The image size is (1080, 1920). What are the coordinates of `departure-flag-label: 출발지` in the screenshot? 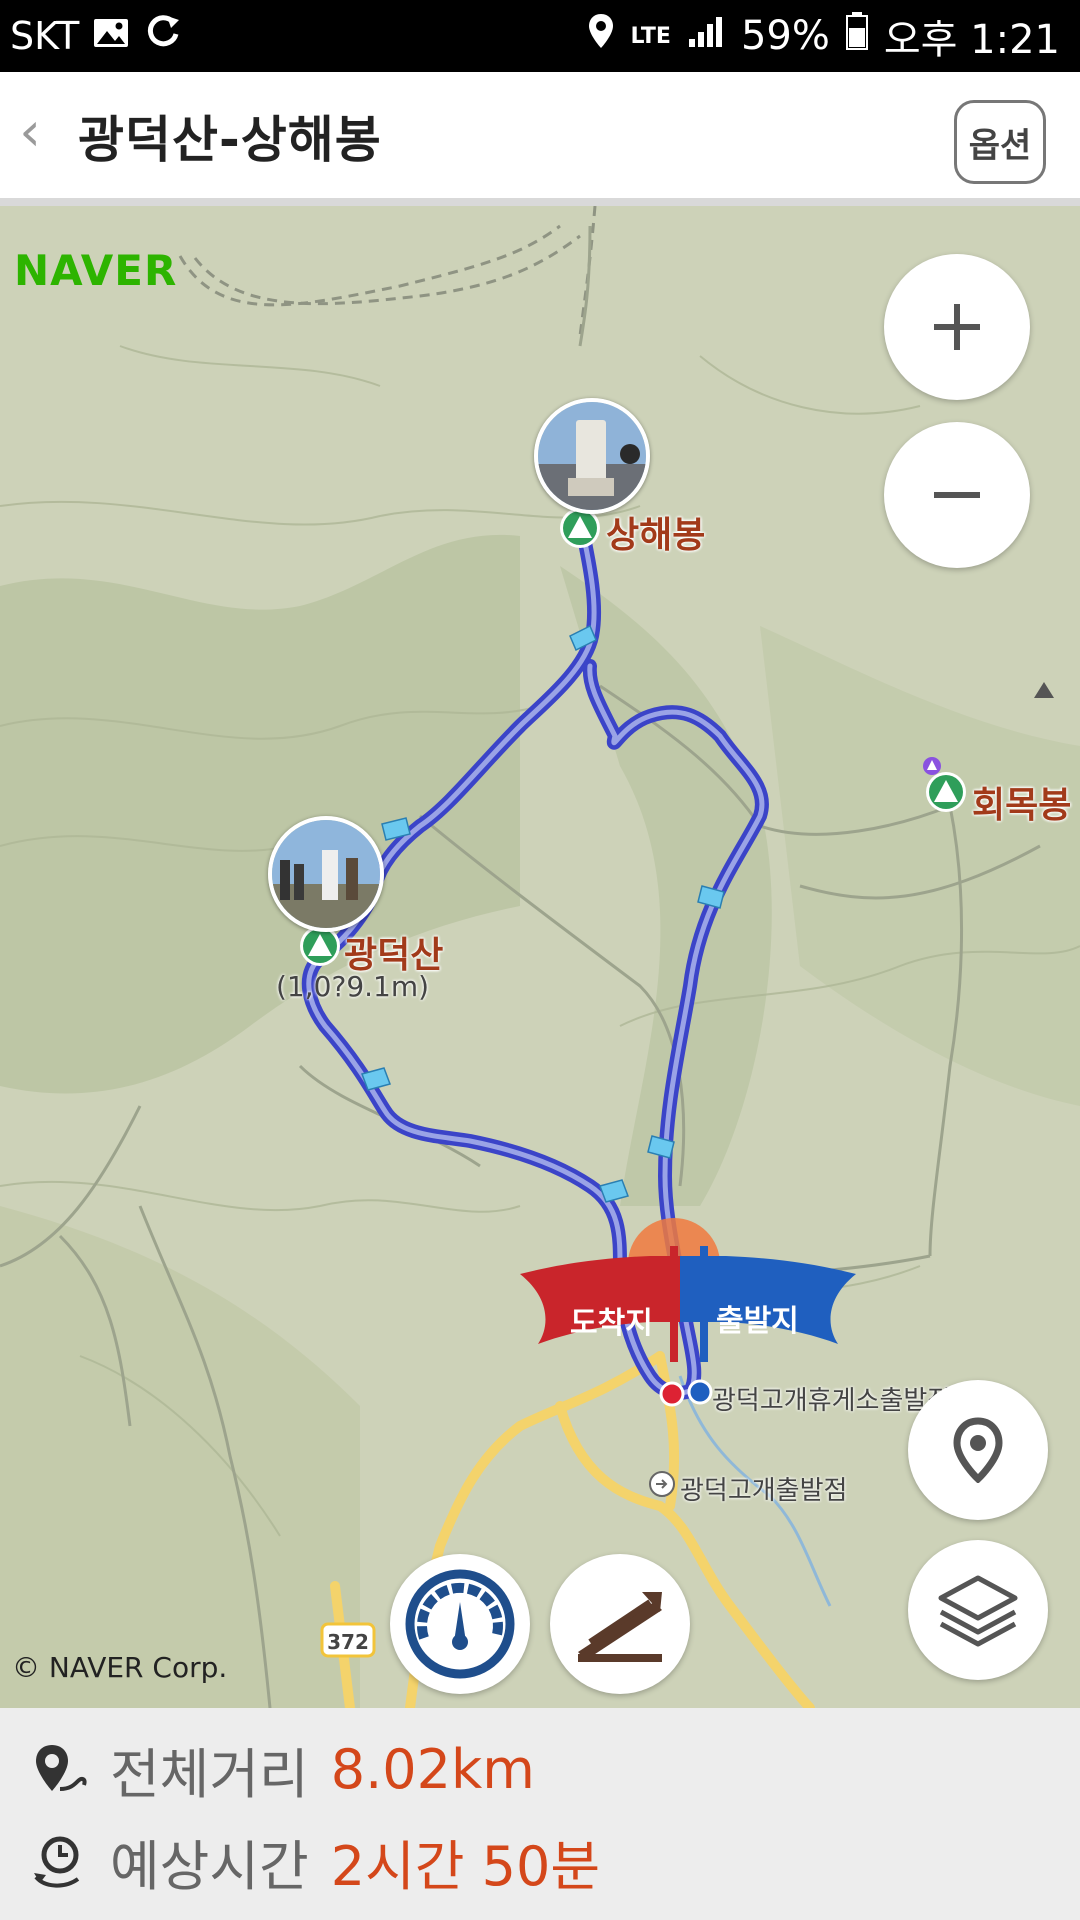 It's located at (757, 1321).